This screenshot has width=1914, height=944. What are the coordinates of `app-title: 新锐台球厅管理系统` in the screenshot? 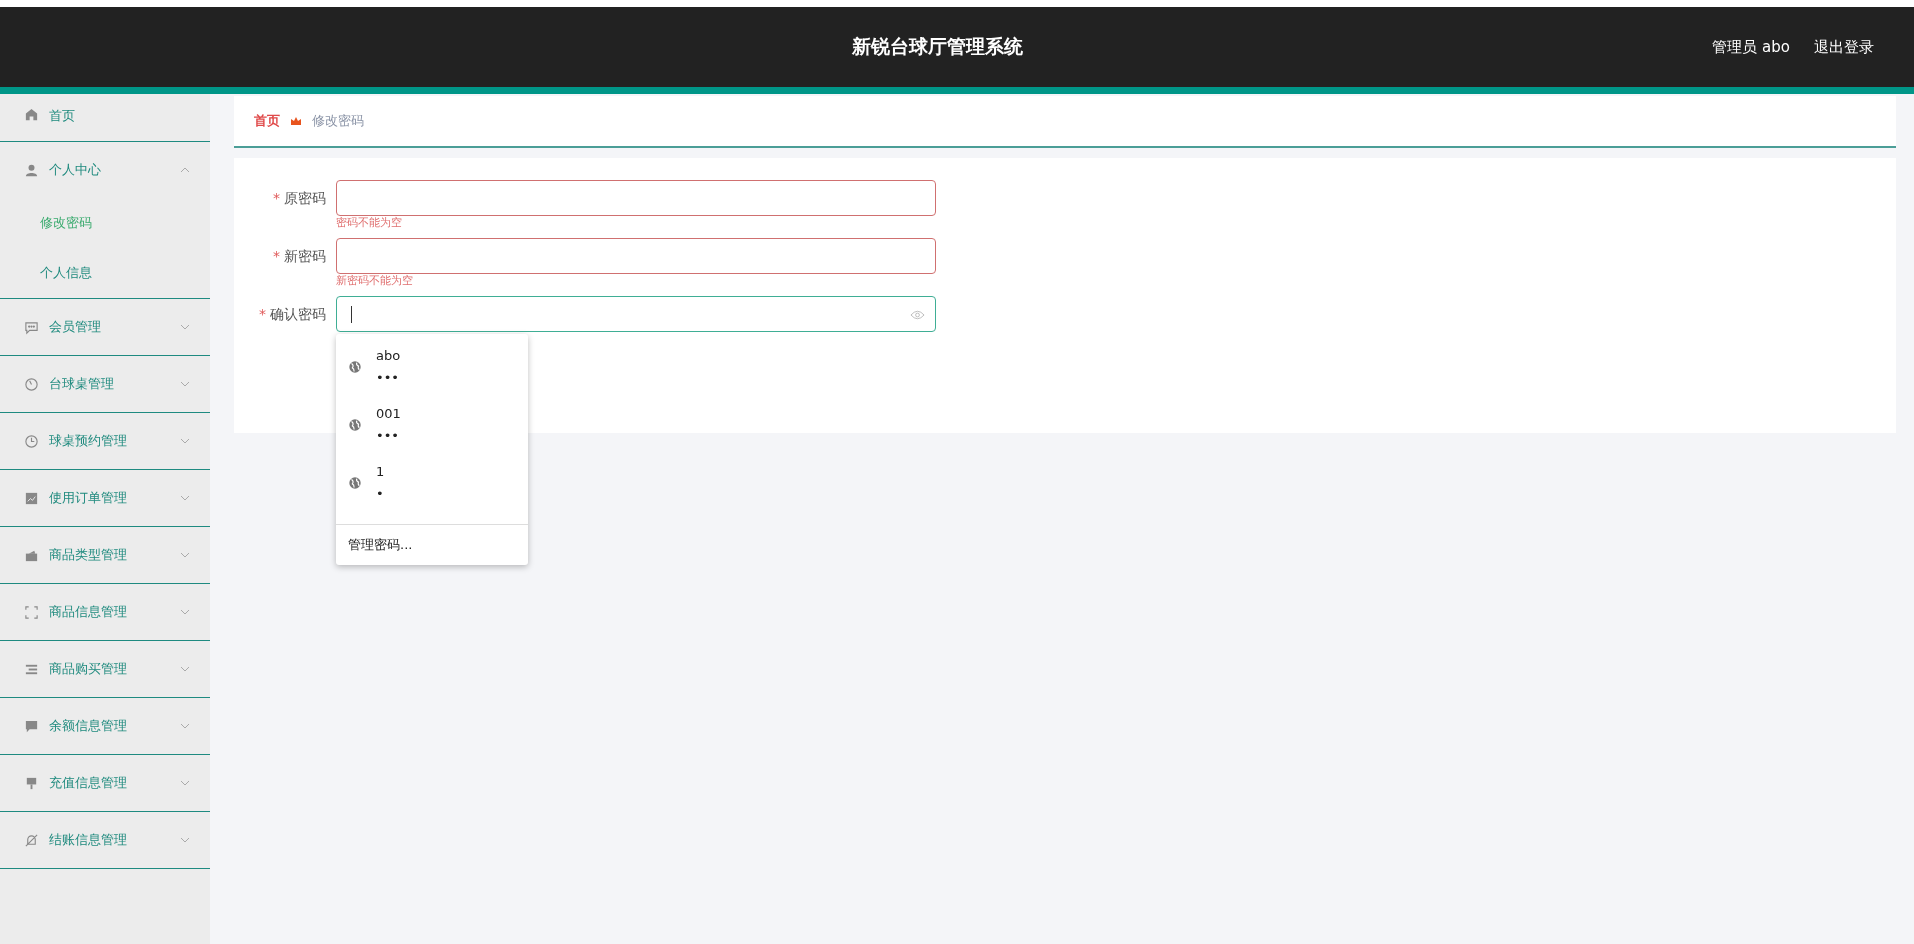 It's located at (937, 46).